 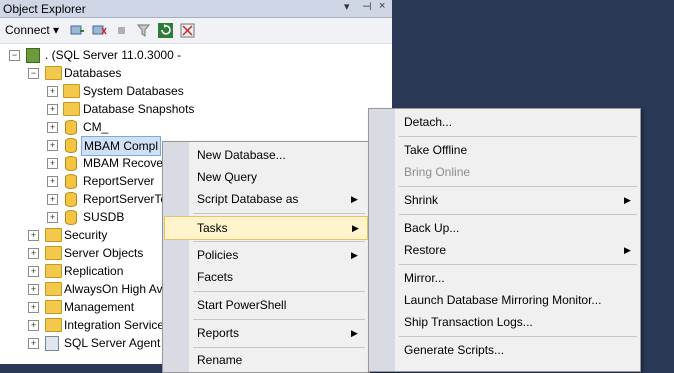 I want to click on tree-node-label: SQL Server Agent, so click(x=112, y=343).